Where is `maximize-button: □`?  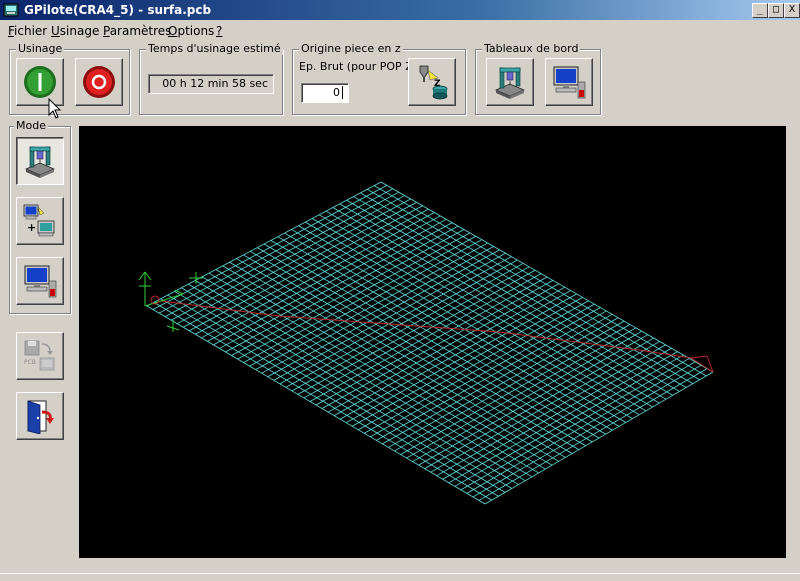 maximize-button: □ is located at coordinates (776, 10).